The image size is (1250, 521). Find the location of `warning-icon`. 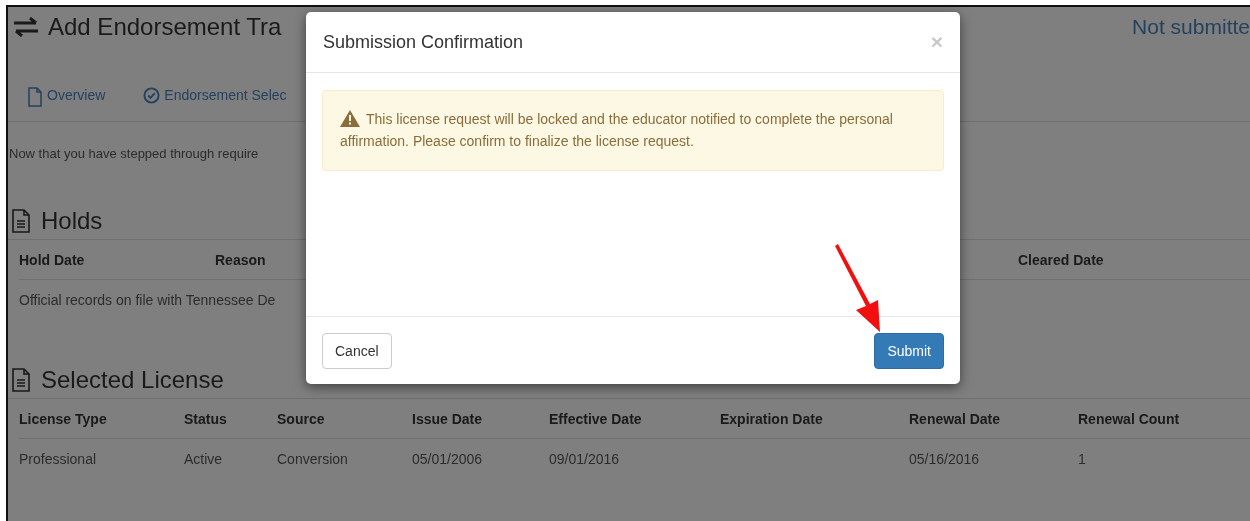

warning-icon is located at coordinates (350, 118).